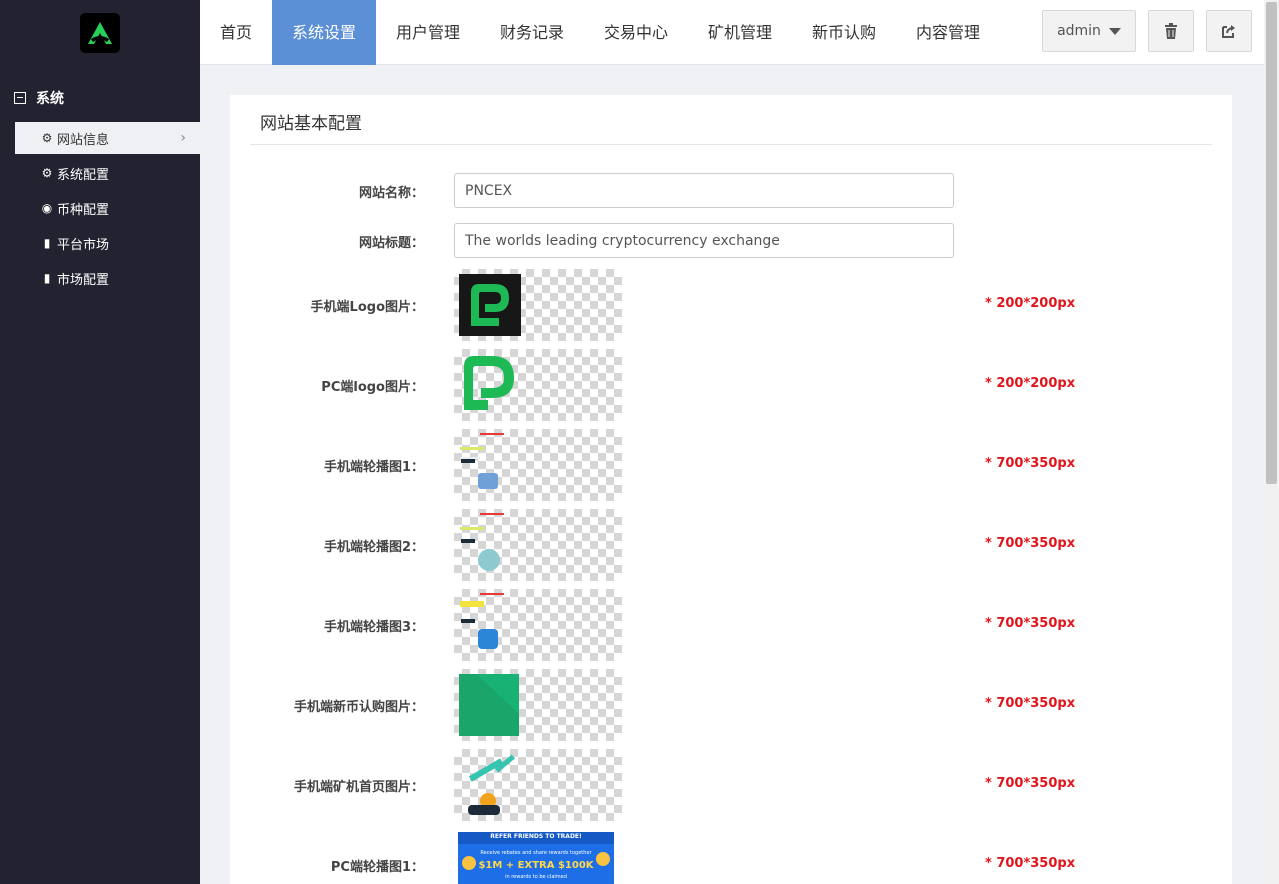 The width and height of the screenshot is (1279, 884). I want to click on image-field-label: 手机端Logo图片：, so click(367, 307).